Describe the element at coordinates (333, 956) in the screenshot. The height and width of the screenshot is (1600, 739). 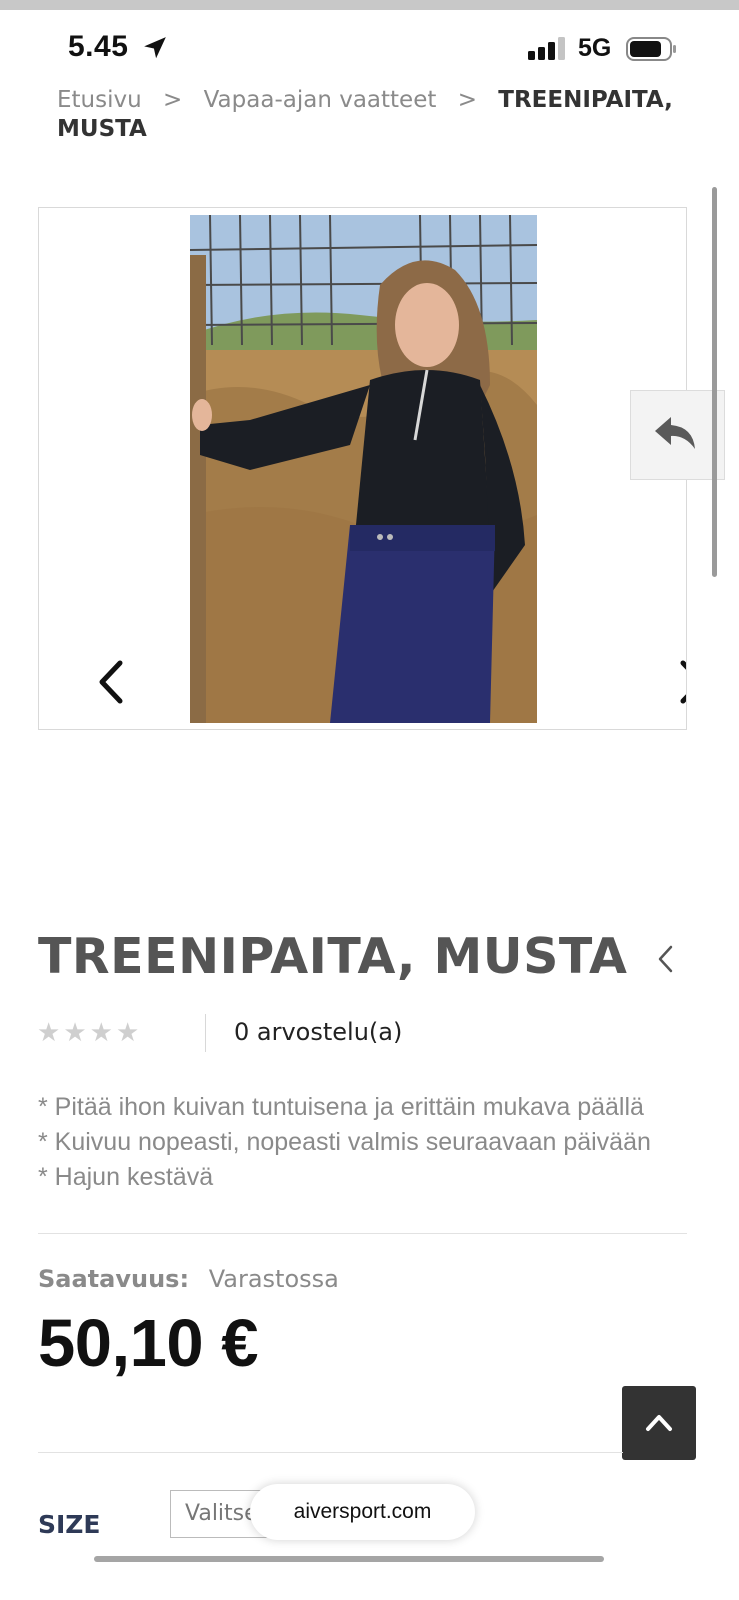
I see `product-title: TREENIPAITA, MUSTA` at that location.